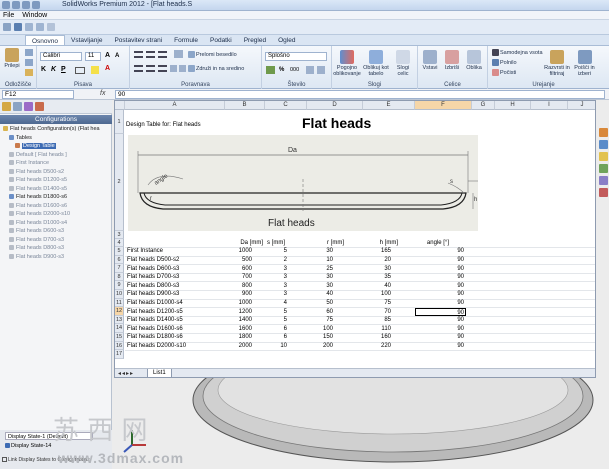 This screenshot has height=469, width=609. What do you see at coordinates (403, 63) in the screenshot?
I see `cell-styles-button: Slogi celic` at bounding box center [403, 63].